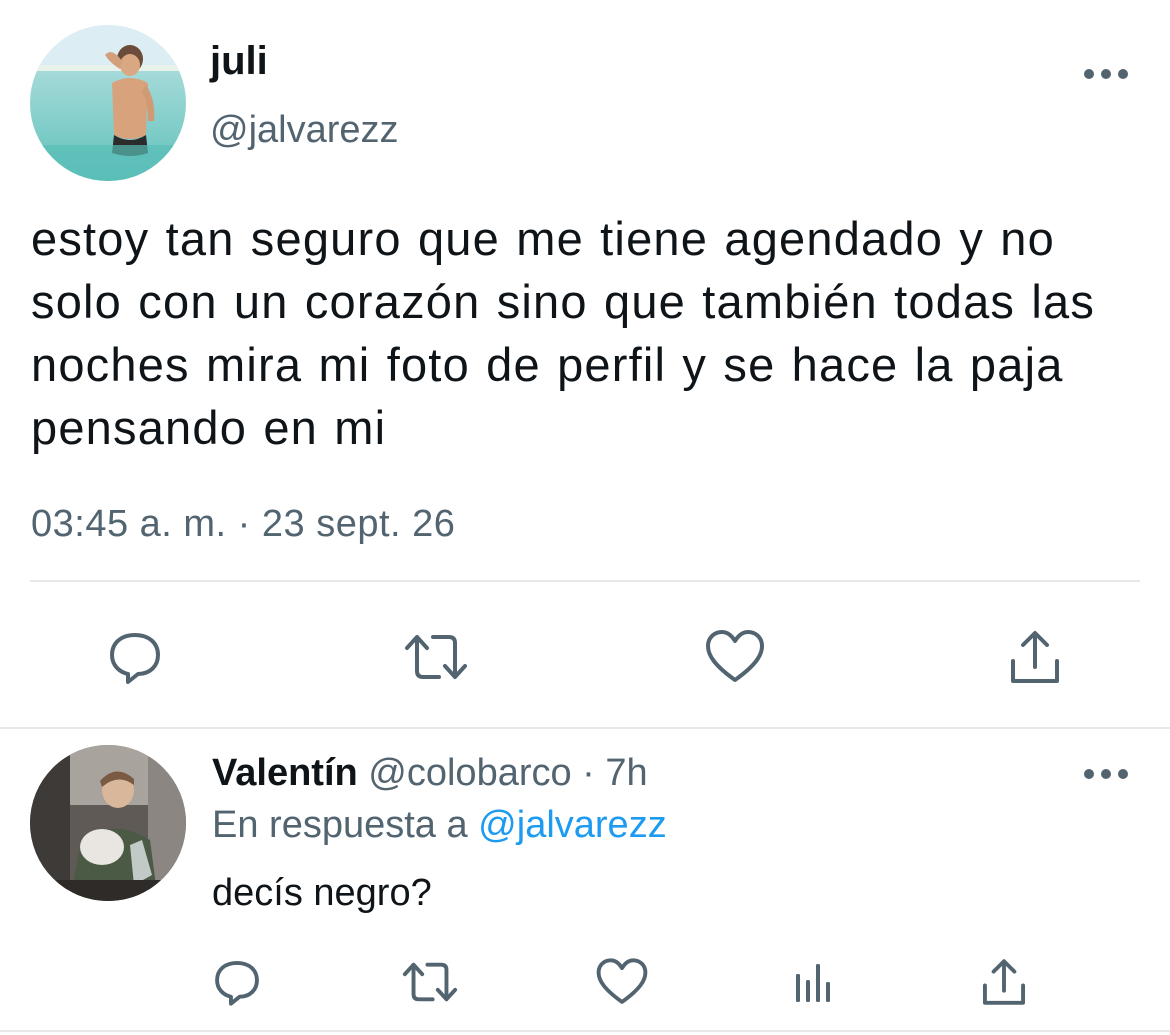  I want to click on display-name: Valentín, so click(285, 773).